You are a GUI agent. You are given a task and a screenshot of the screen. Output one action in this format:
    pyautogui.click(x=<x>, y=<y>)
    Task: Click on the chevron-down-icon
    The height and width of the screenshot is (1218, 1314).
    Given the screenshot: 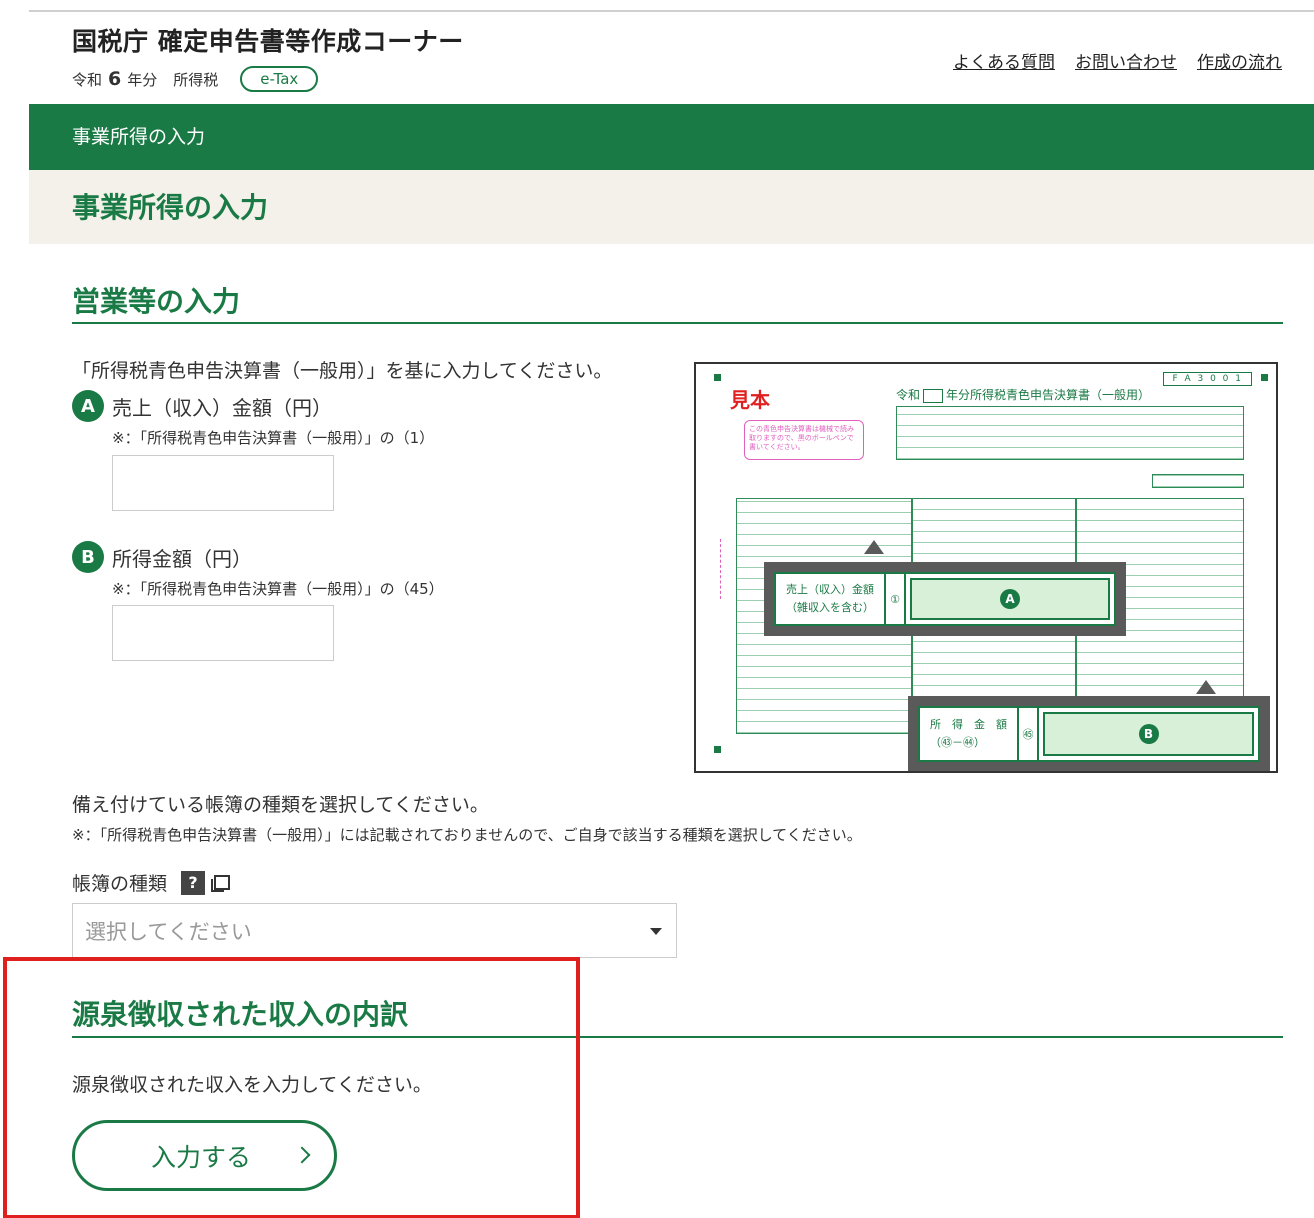 What is the action you would take?
    pyautogui.click(x=656, y=931)
    